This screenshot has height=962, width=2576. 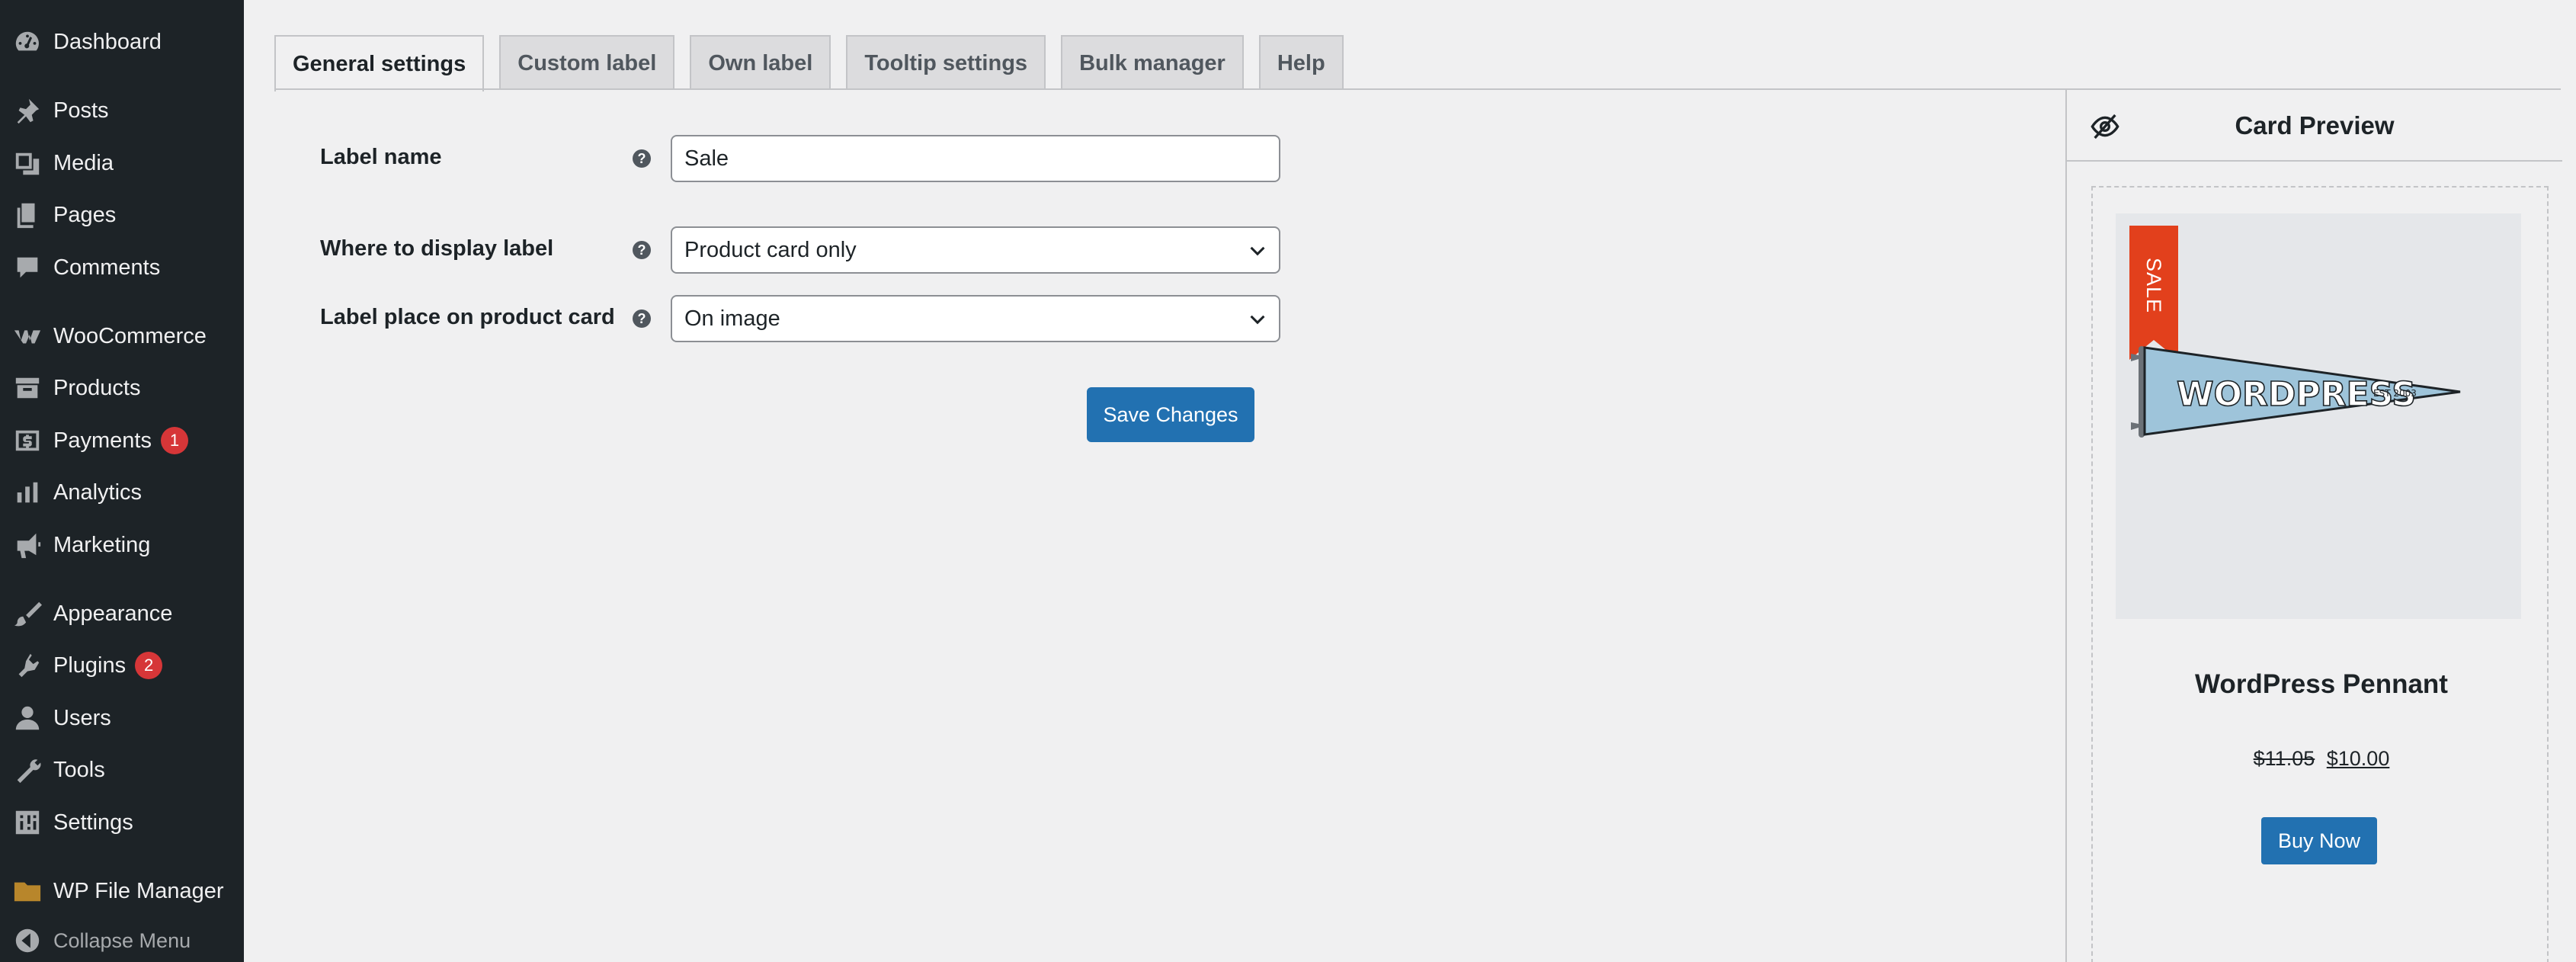 What do you see at coordinates (706, 158) in the screenshot?
I see `label-name-value: Sale` at bounding box center [706, 158].